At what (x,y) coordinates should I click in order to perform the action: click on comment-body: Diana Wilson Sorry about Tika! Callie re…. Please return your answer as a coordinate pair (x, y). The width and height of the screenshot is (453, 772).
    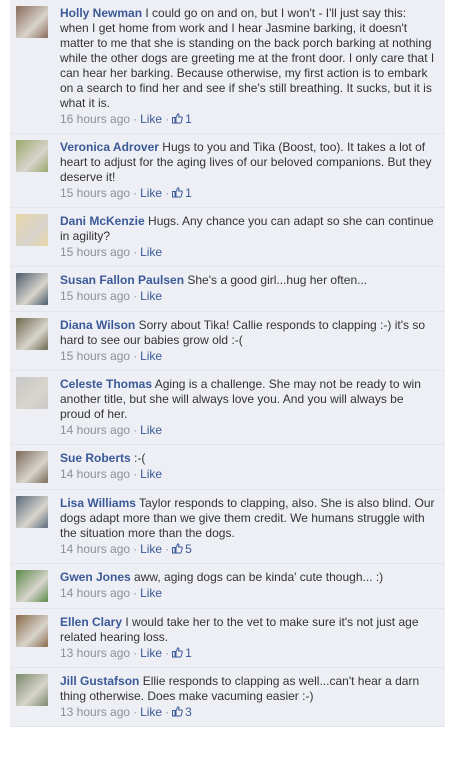
    Looking at the image, I should click on (248, 341).